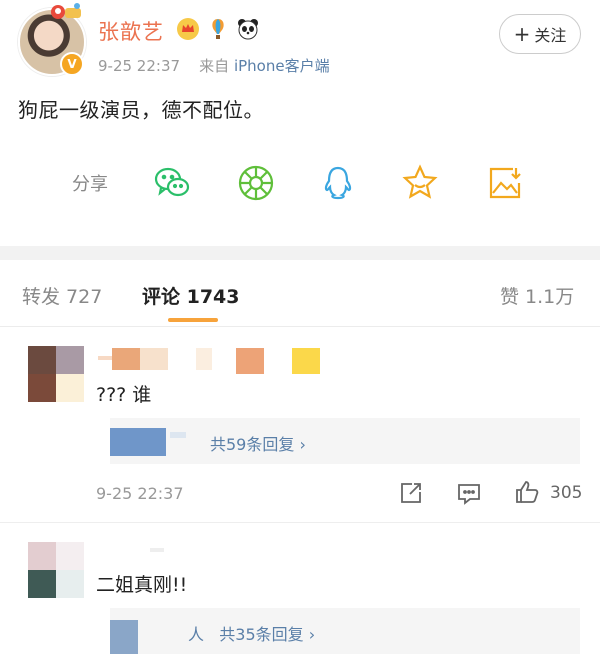  What do you see at coordinates (505, 183) in the screenshot?
I see `save-image-icon` at bounding box center [505, 183].